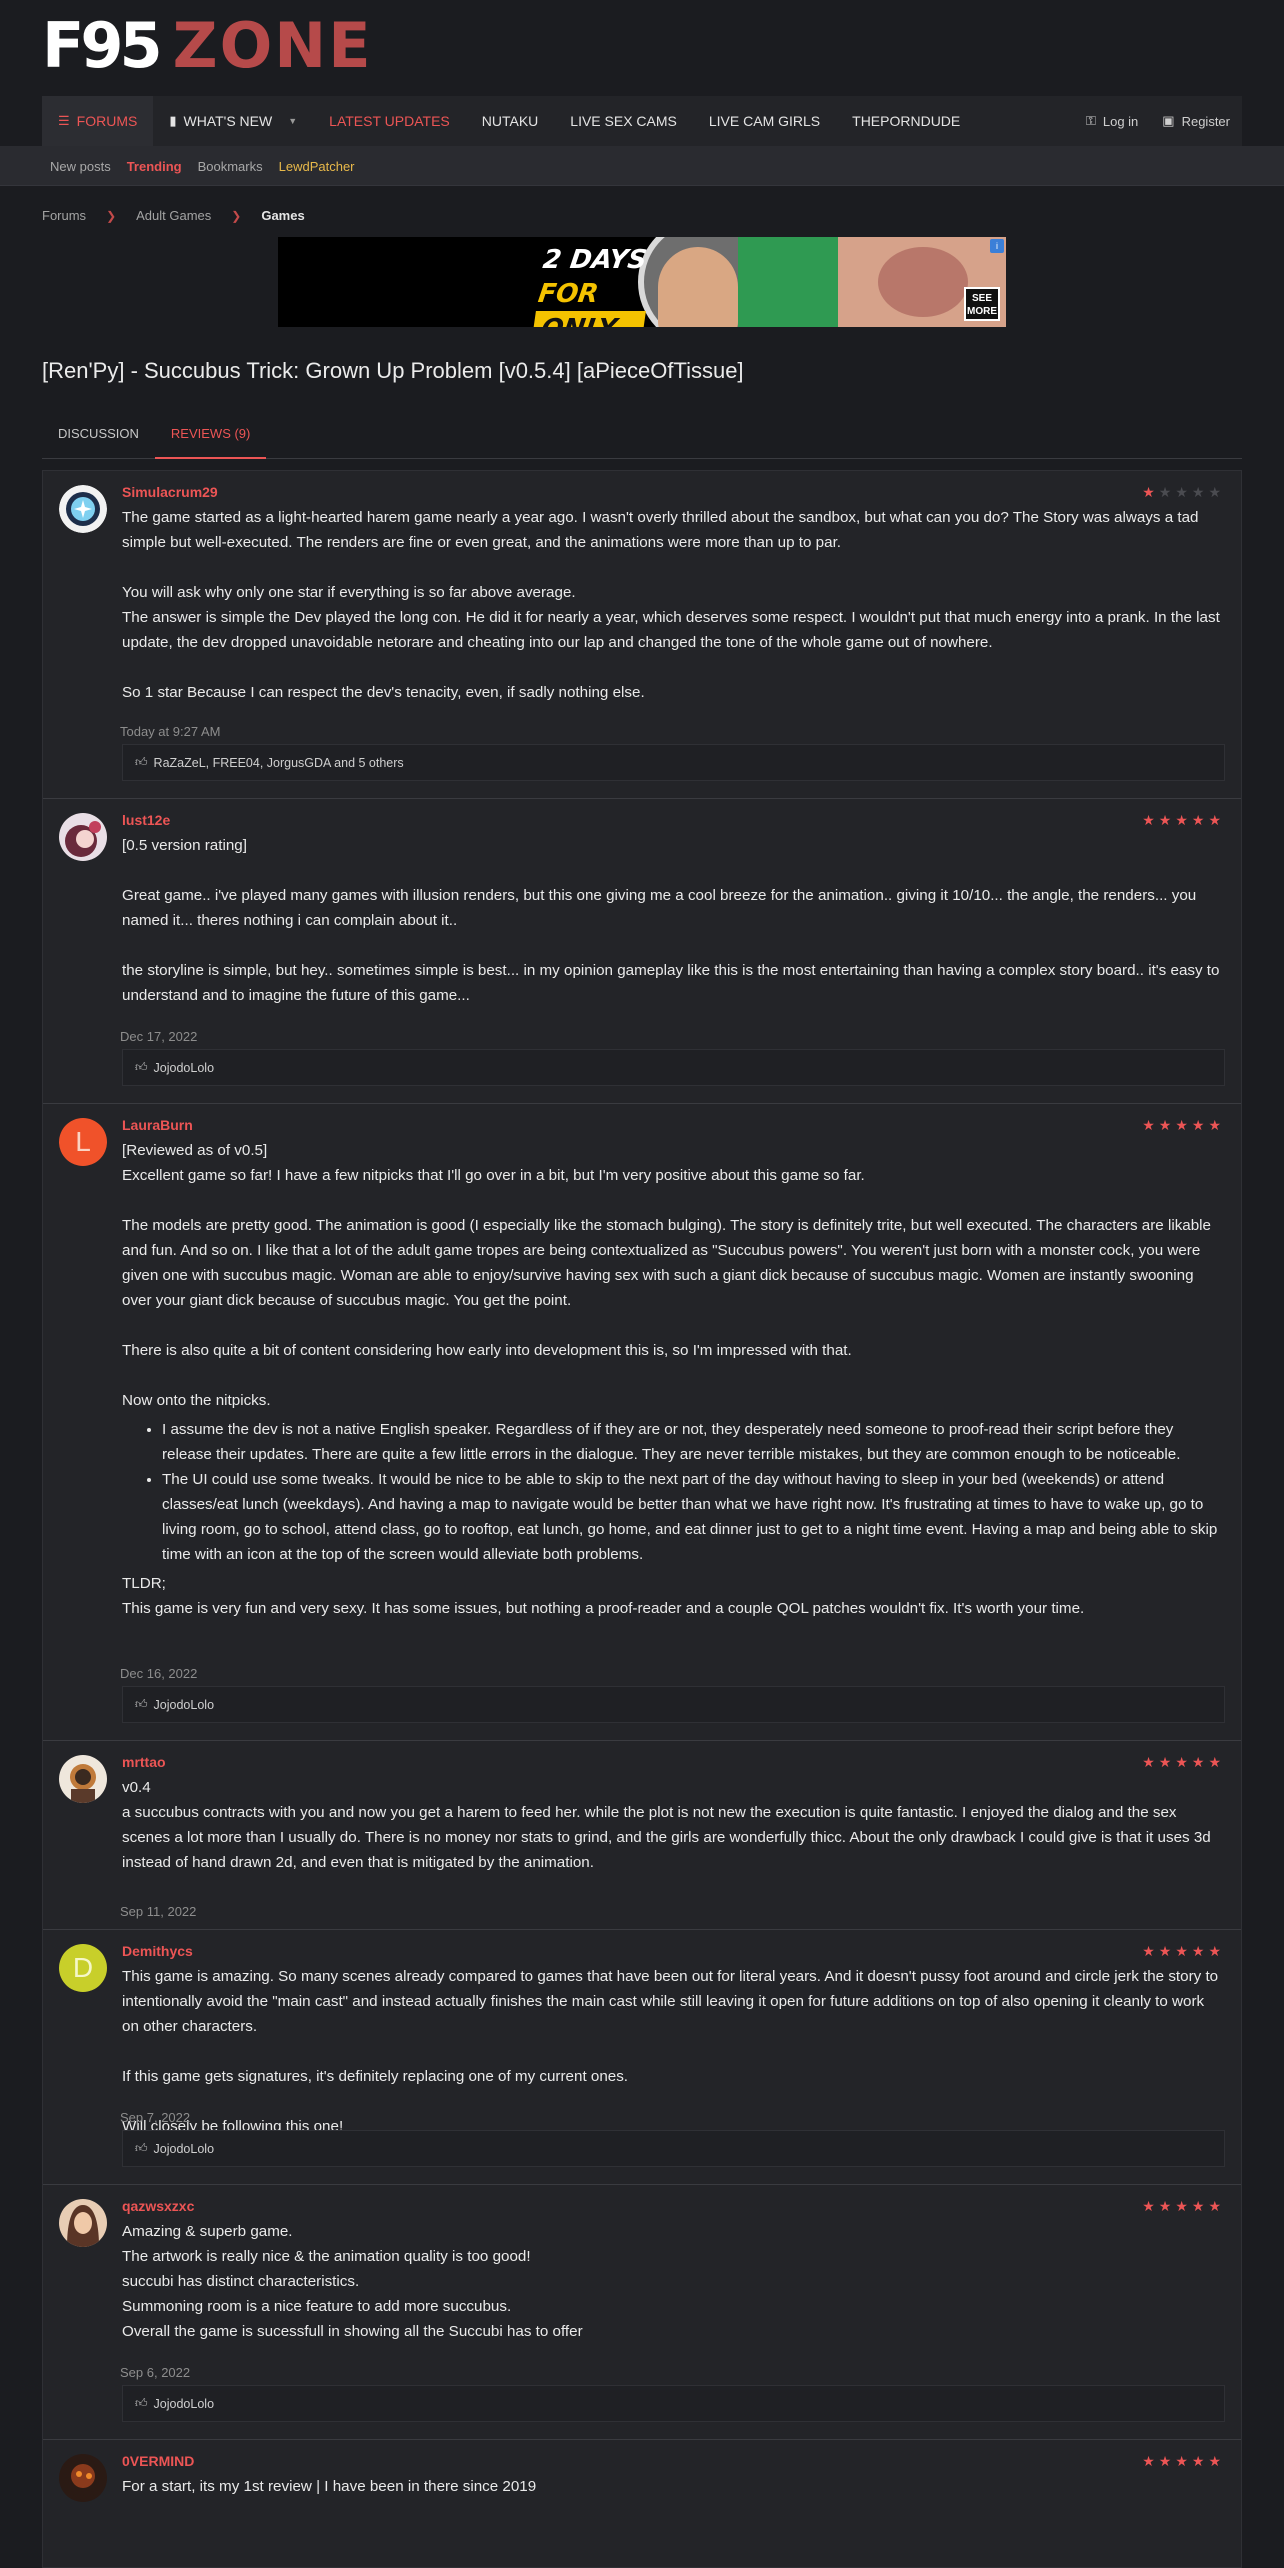  What do you see at coordinates (64, 215) in the screenshot?
I see `breadcrumb-forums: Forums` at bounding box center [64, 215].